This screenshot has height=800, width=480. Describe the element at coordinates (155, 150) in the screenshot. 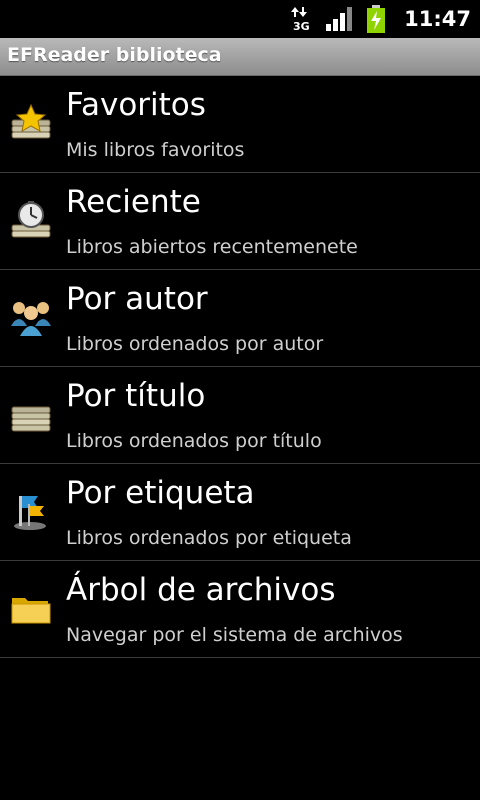

I see `menu-item-subtitle: Mis libros favoritos` at that location.